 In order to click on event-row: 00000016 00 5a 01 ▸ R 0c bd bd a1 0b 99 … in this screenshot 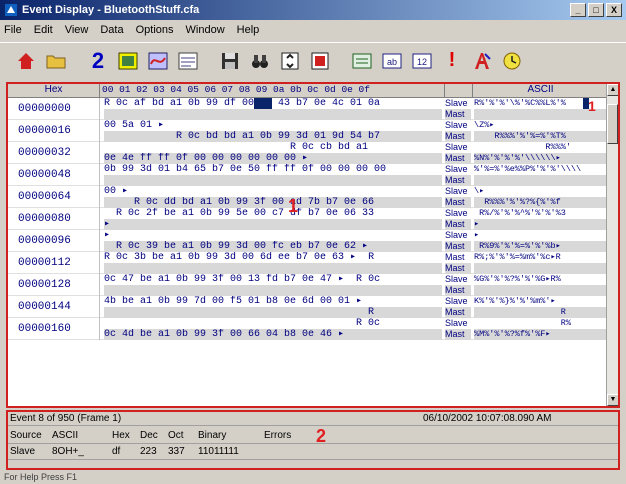, I will do `click(308, 131)`.